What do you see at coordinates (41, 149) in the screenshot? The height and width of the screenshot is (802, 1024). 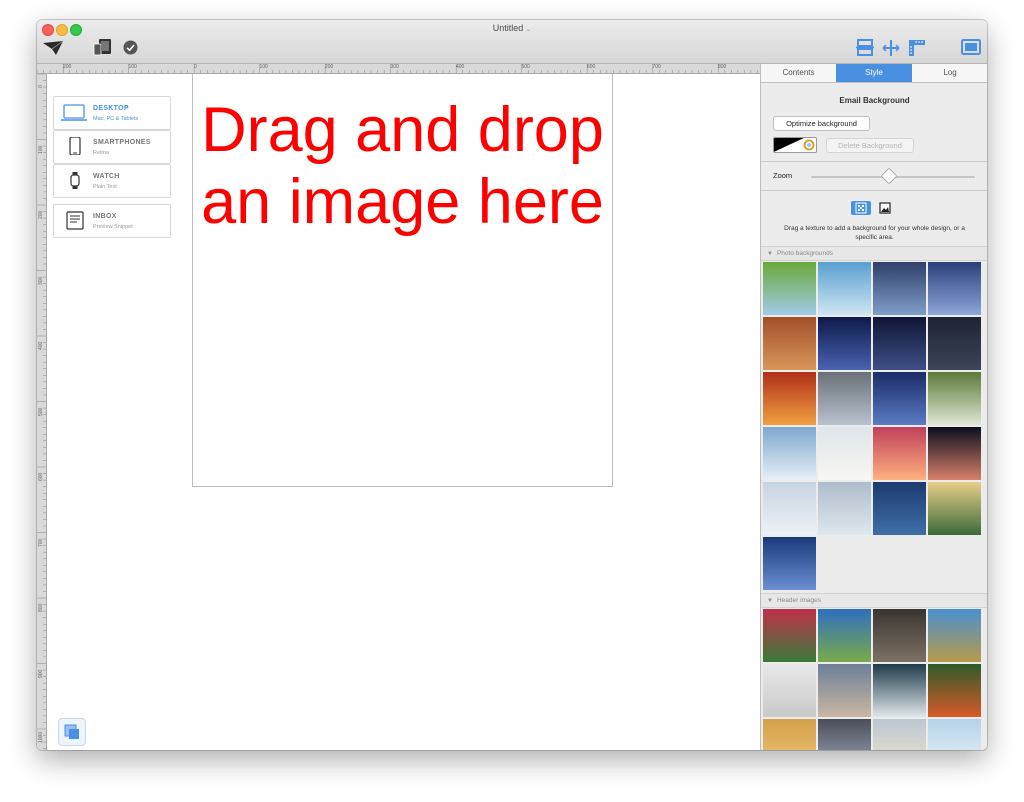 I see `ruler-label: 100` at bounding box center [41, 149].